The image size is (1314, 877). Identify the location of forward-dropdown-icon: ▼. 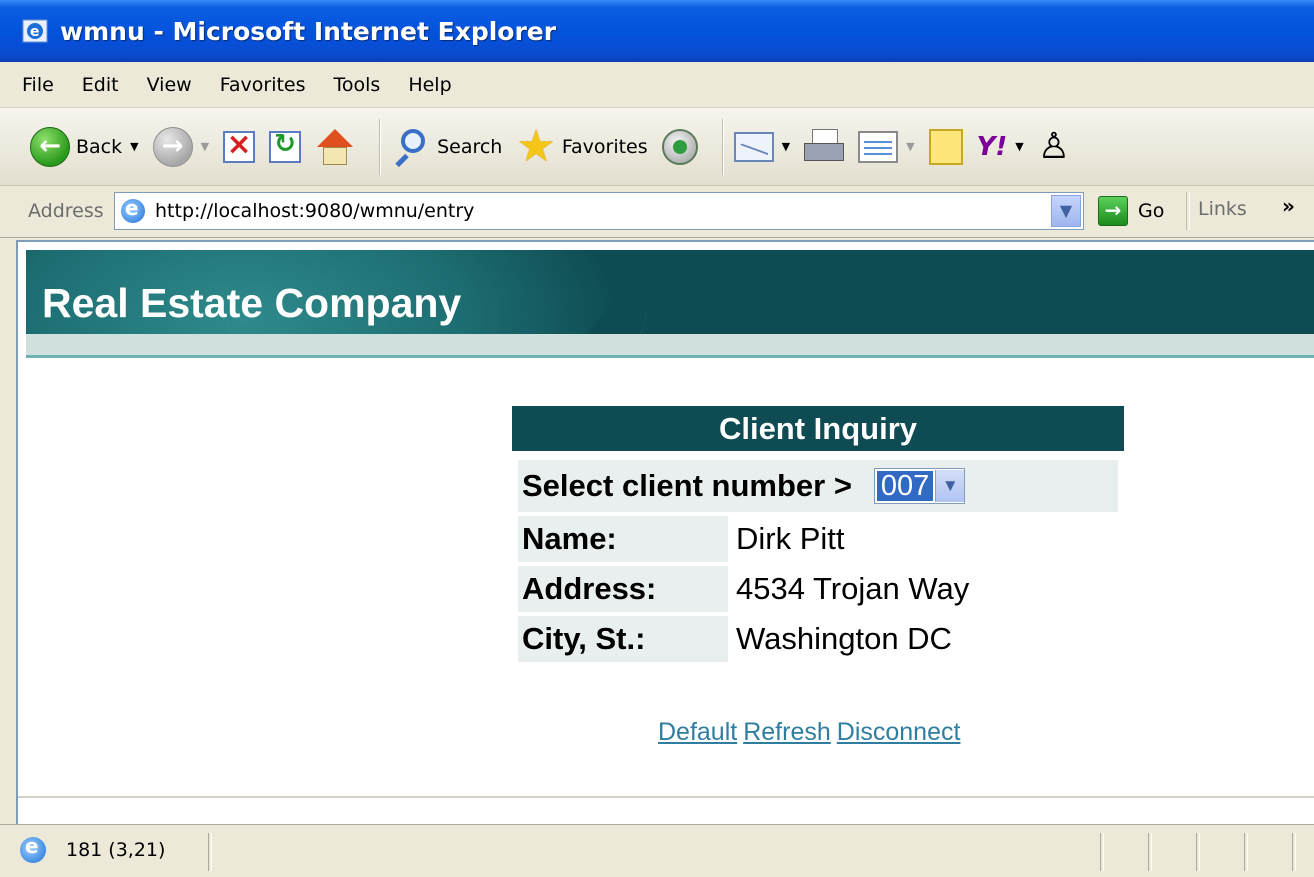
(205, 146).